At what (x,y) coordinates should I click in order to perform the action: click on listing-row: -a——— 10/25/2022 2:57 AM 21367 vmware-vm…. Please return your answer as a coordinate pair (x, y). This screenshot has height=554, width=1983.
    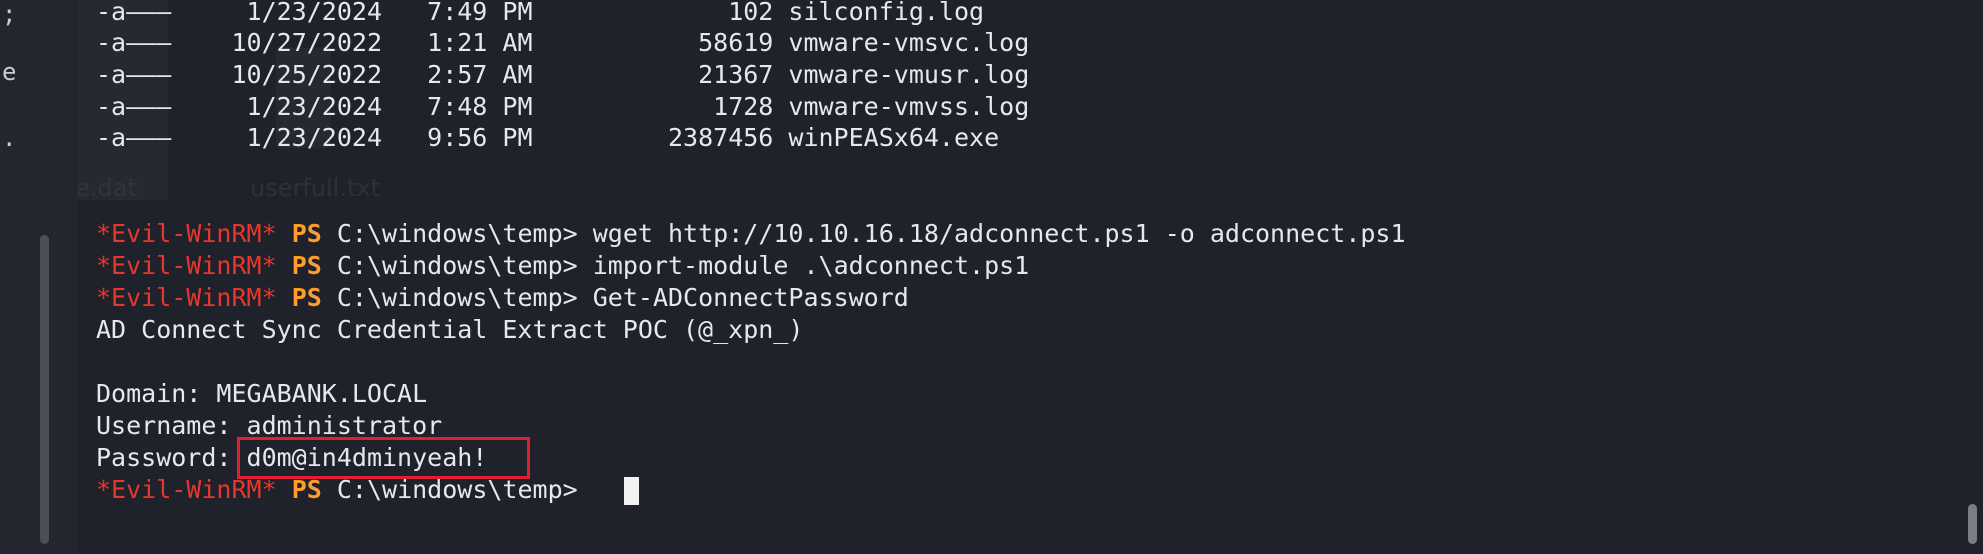
    Looking at the image, I should click on (563, 74).